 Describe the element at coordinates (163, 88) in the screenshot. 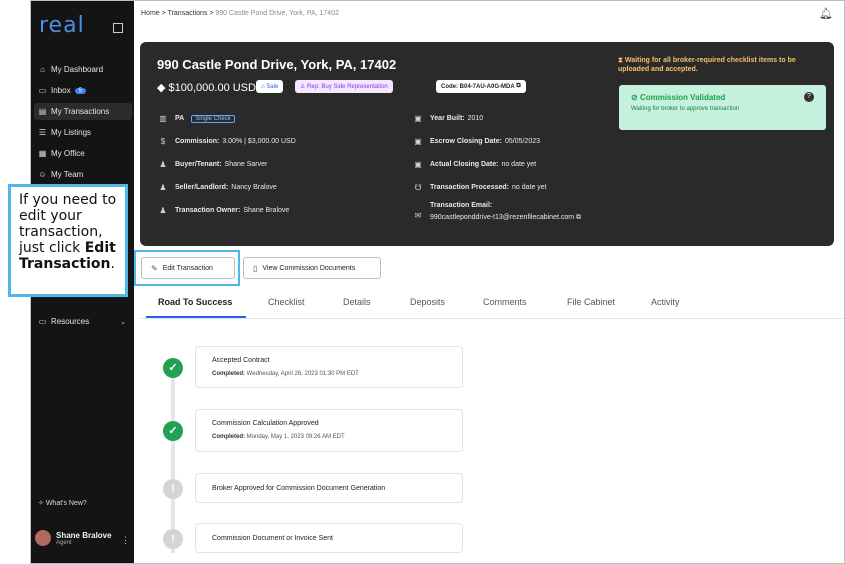

I see `tag-icon: ◆` at that location.